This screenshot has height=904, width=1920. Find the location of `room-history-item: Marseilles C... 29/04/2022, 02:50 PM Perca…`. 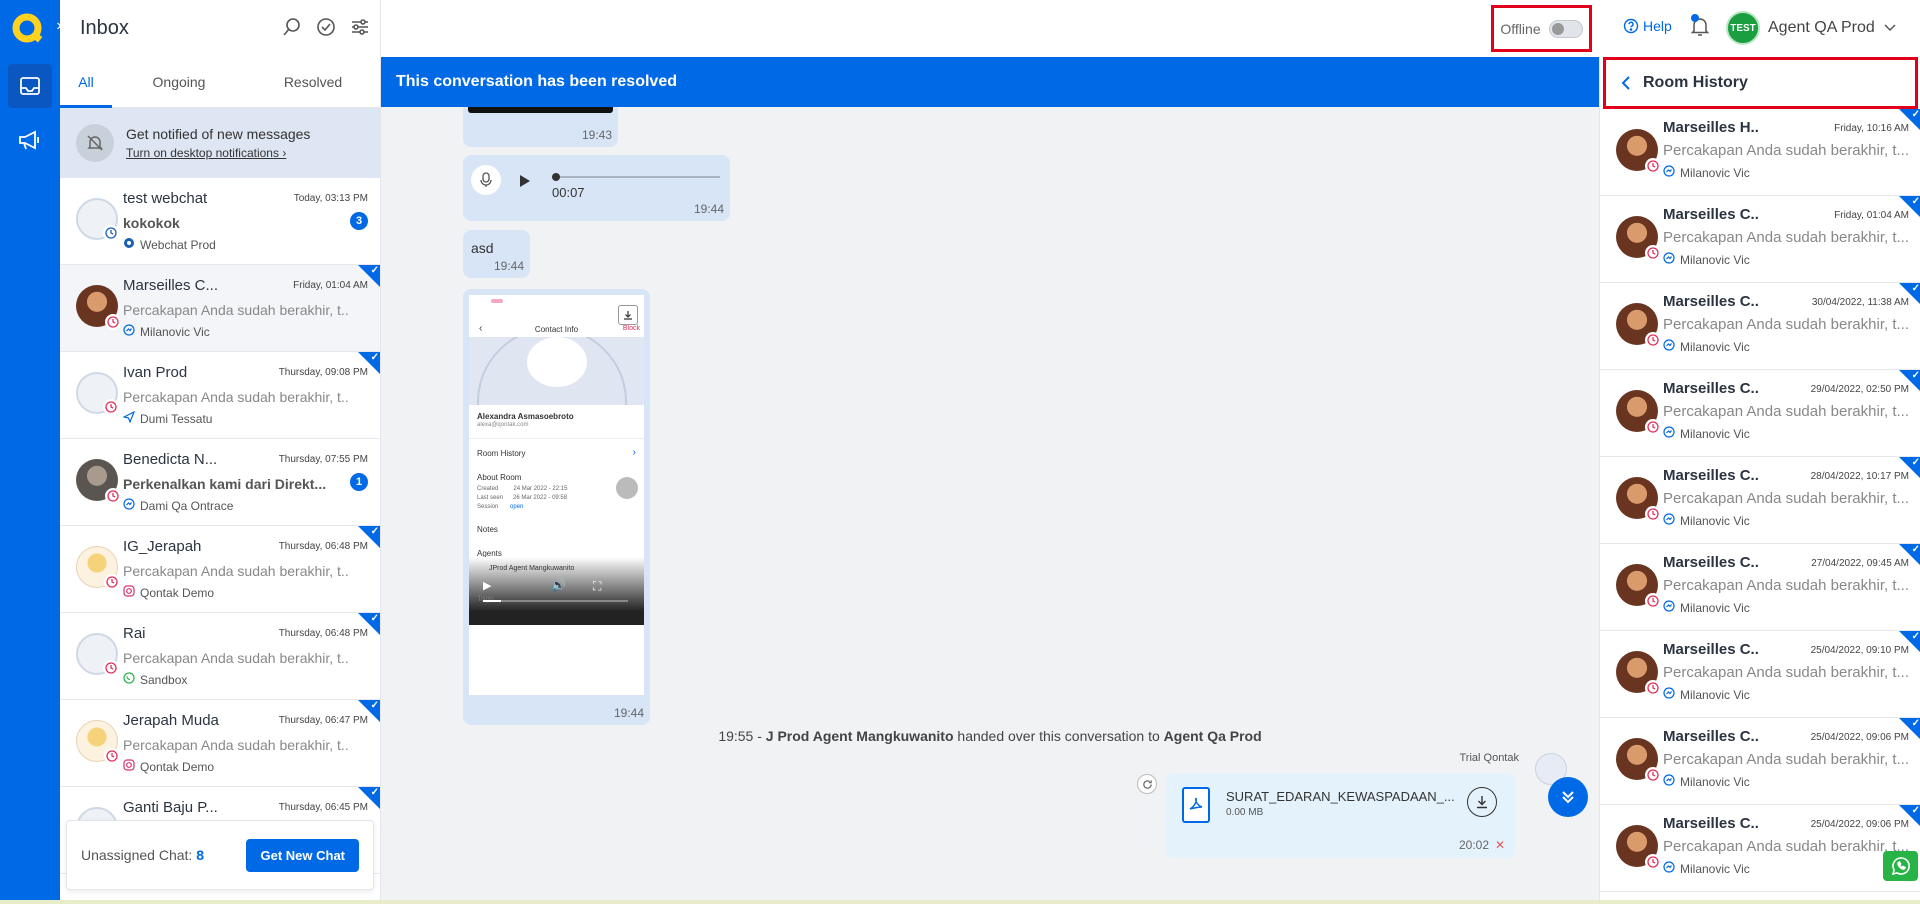

room-history-item: Marseilles C... 29/04/2022, 02:50 PM Perca… is located at coordinates (1760, 413).